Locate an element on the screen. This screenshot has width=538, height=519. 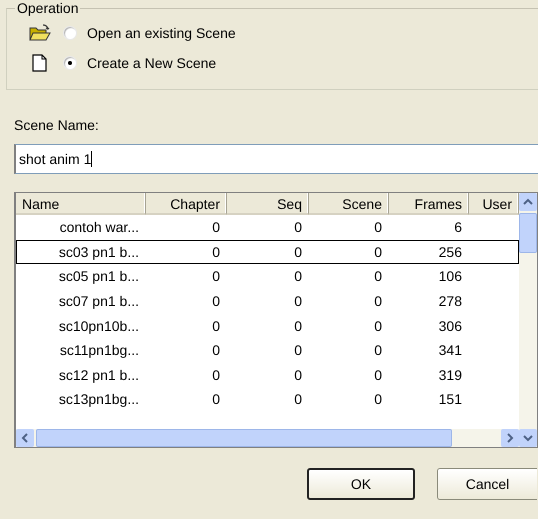
column-header: Chapter is located at coordinates (186, 204).